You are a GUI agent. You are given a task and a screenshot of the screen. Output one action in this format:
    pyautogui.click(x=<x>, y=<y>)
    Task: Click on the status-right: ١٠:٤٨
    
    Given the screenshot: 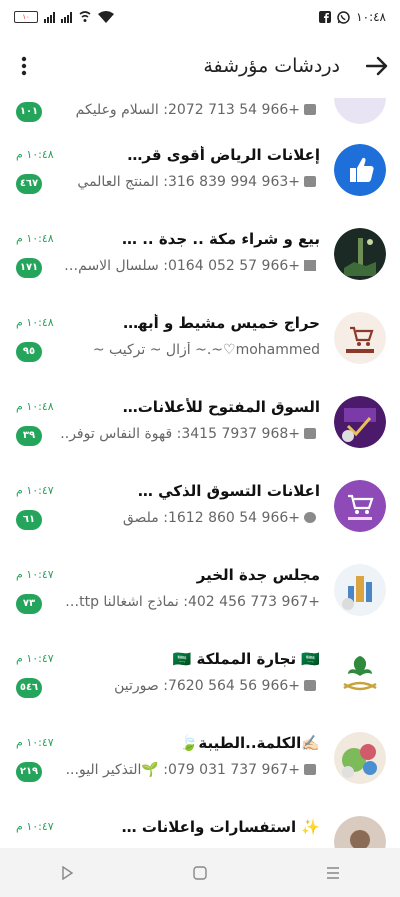 What is the action you would take?
    pyautogui.click(x=352, y=17)
    